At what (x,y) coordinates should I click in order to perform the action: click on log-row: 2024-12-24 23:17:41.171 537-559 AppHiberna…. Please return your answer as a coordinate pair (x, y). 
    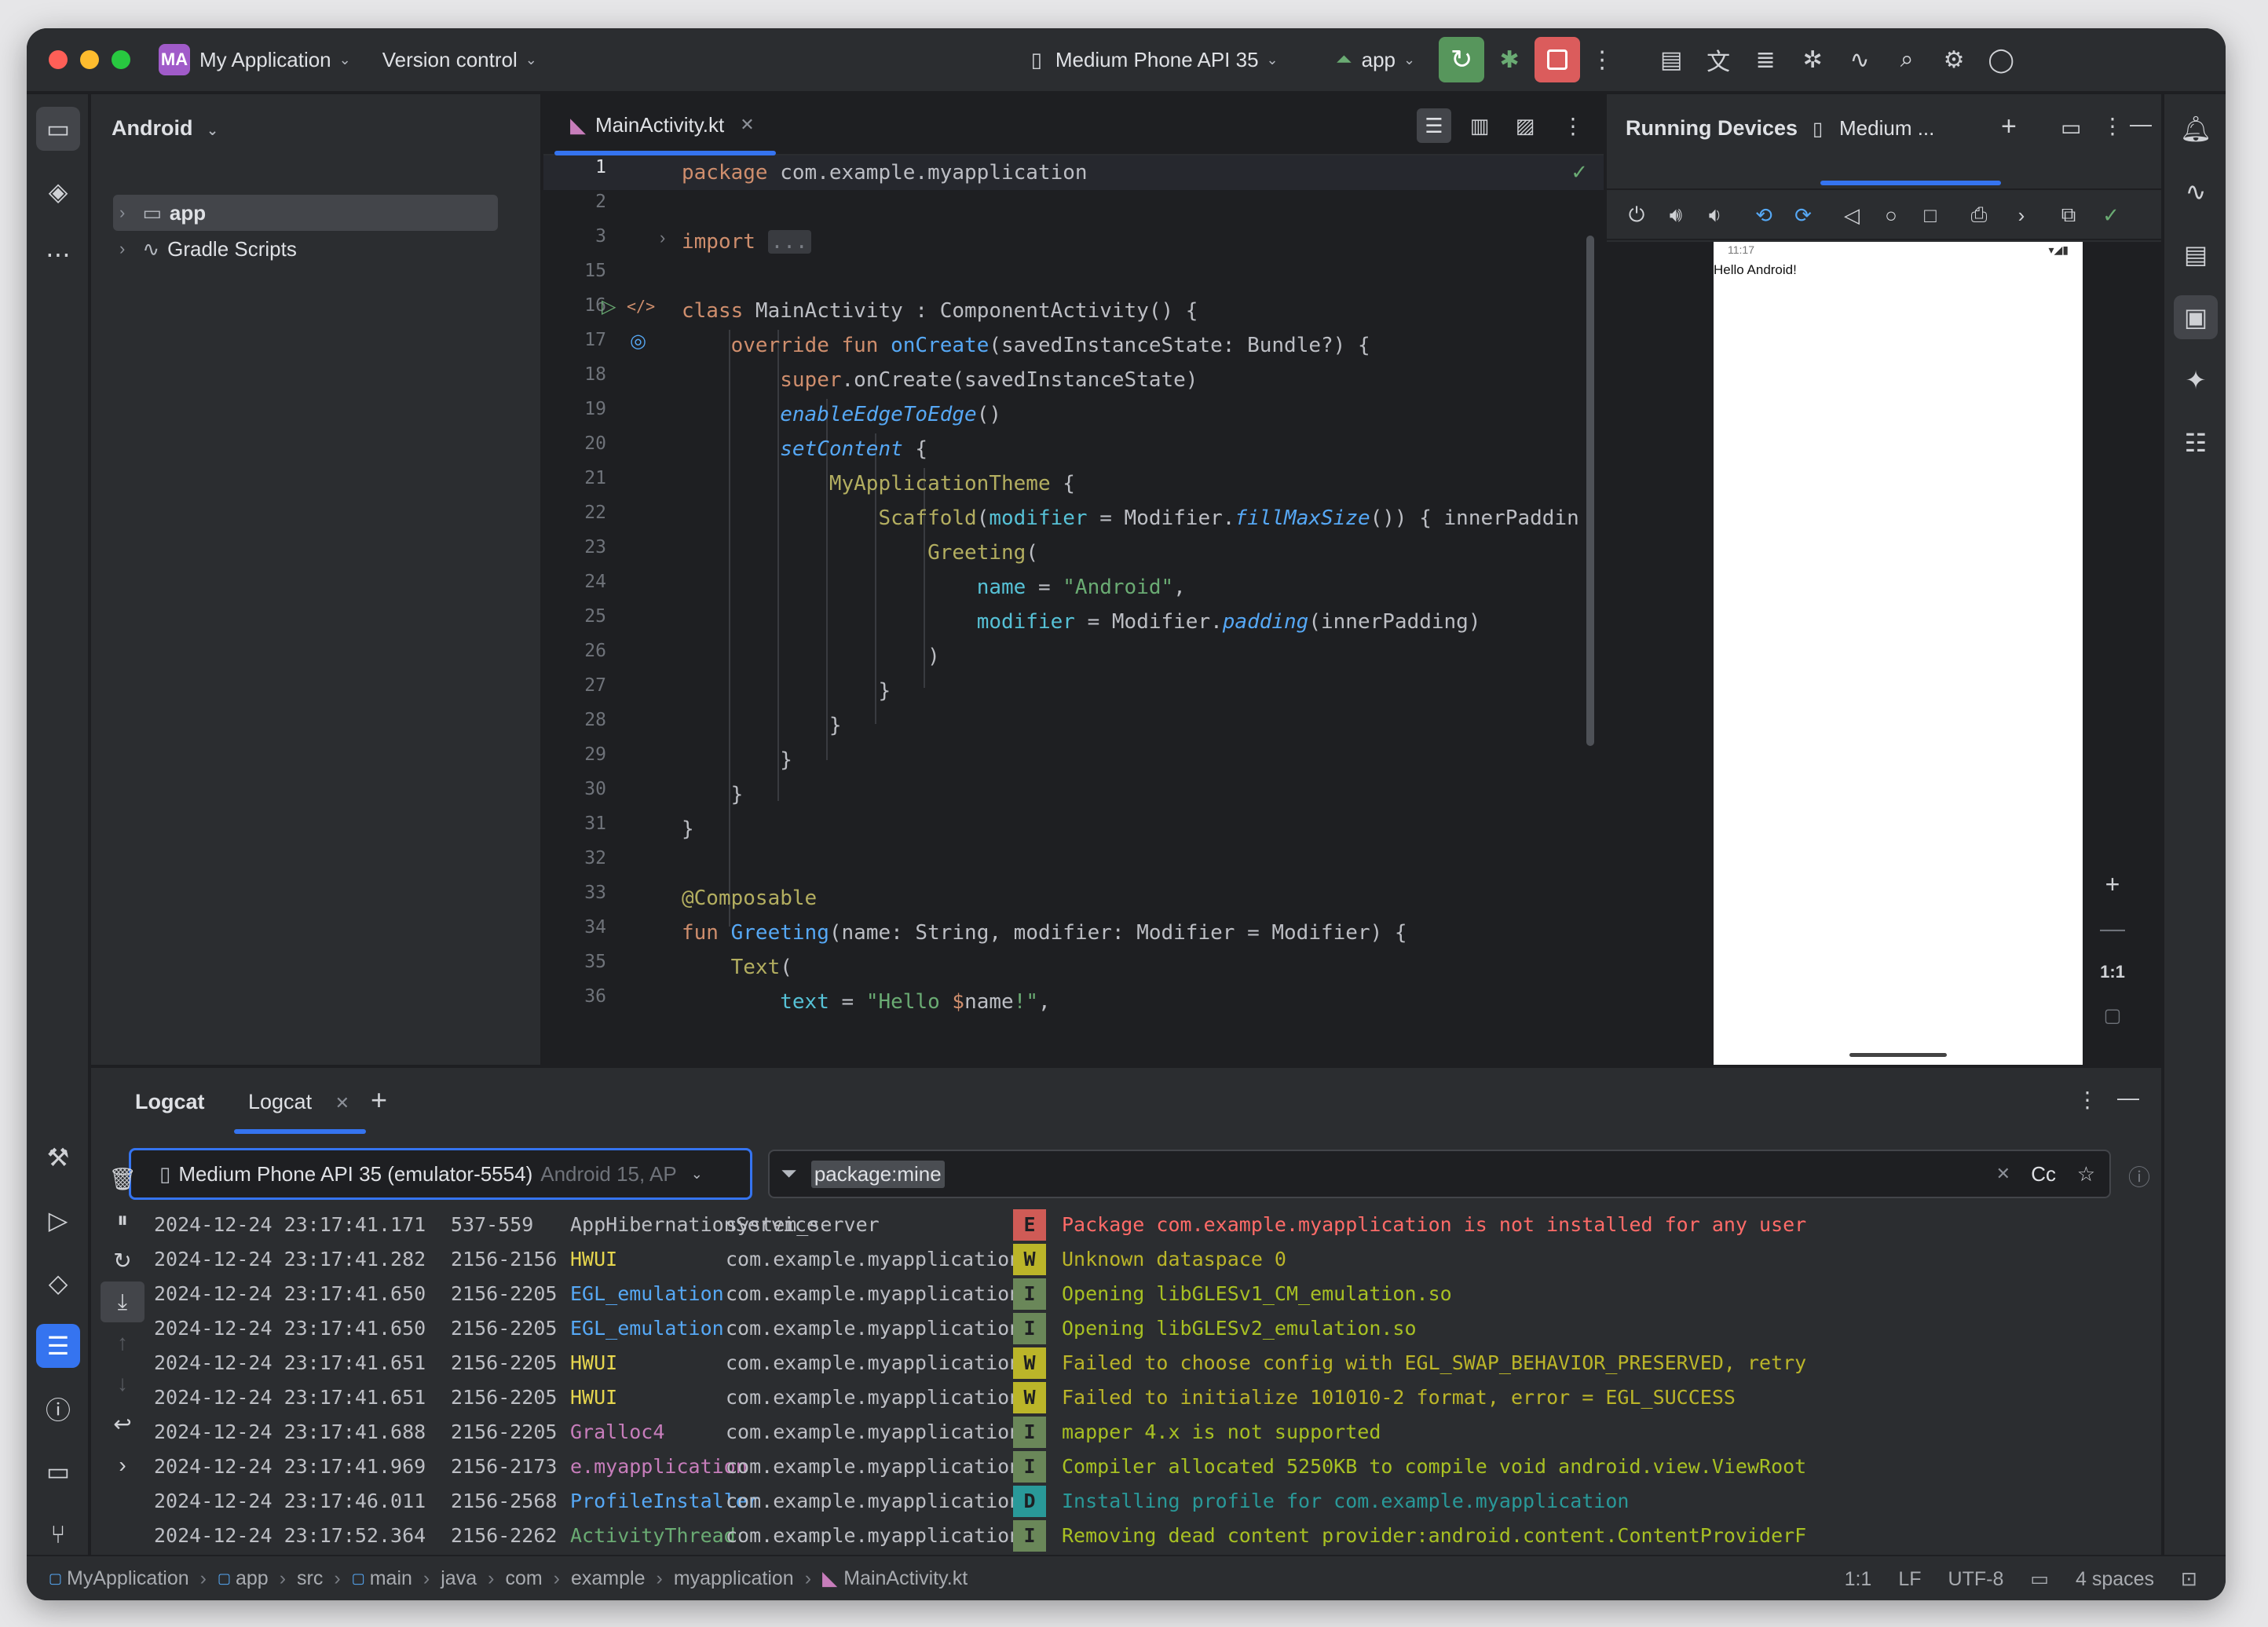
    Looking at the image, I should click on (1158, 1225).